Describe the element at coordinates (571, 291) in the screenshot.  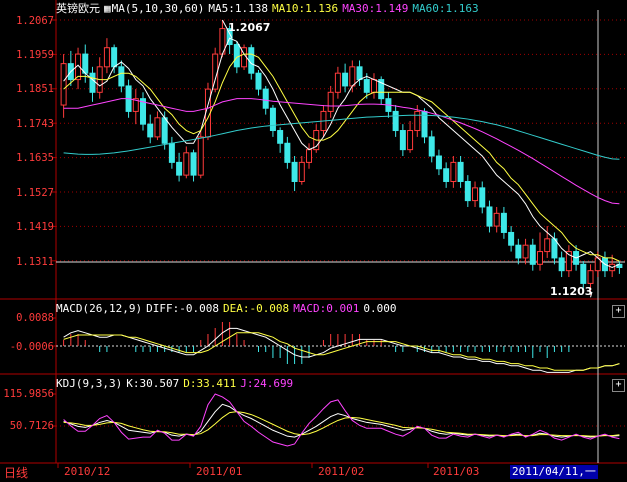
I see `low-price-annotation: 1.1203` at that location.